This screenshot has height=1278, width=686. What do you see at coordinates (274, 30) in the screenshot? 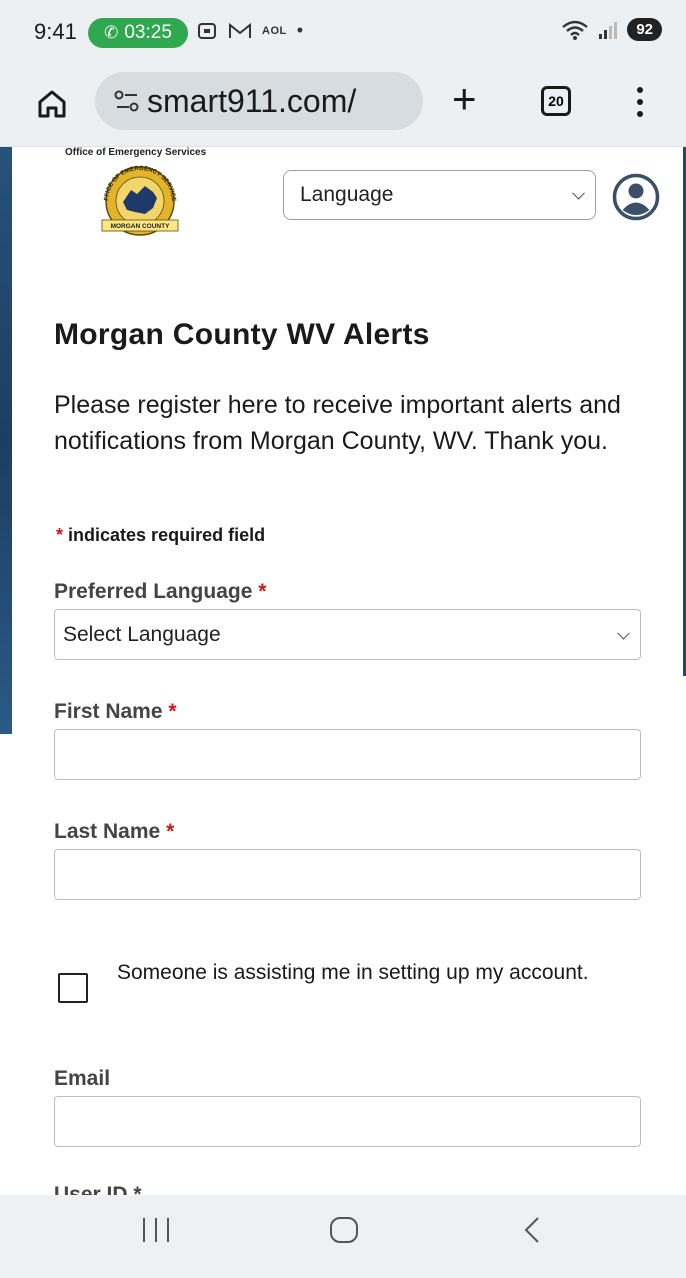
I see `aol-icon: AOL` at bounding box center [274, 30].